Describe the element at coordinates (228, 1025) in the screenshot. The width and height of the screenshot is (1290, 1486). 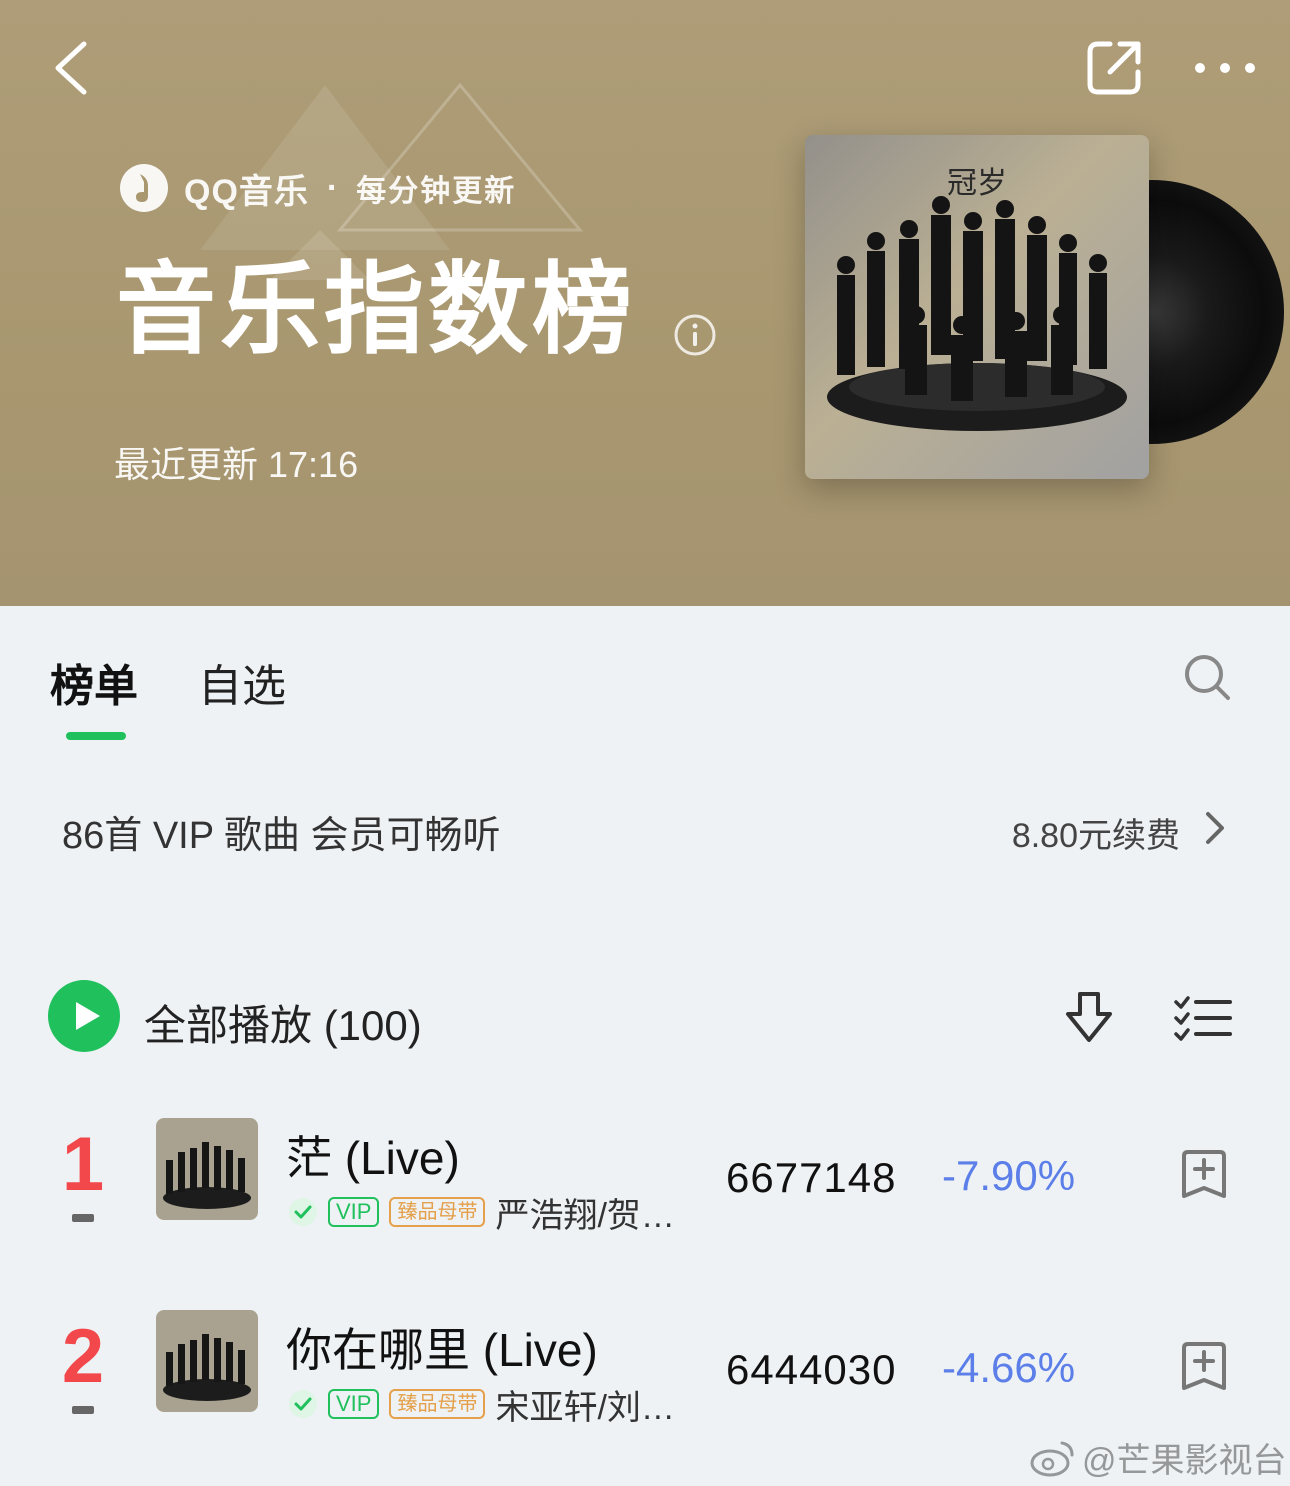
I see `play-all-text: 全部播放` at that location.